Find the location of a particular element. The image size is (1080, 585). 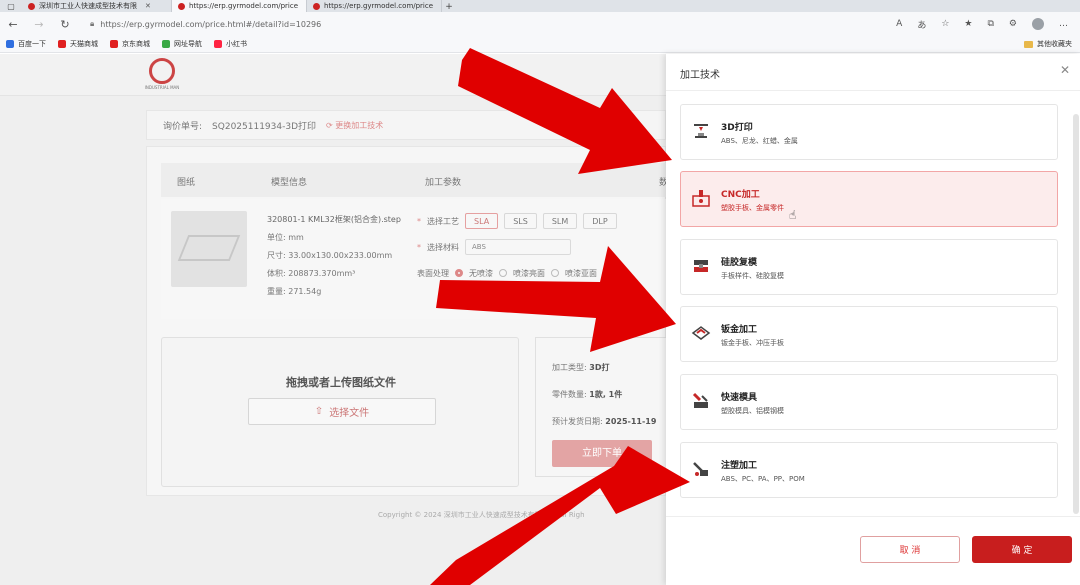

process-label: 选择工艺 is located at coordinates (443, 221).